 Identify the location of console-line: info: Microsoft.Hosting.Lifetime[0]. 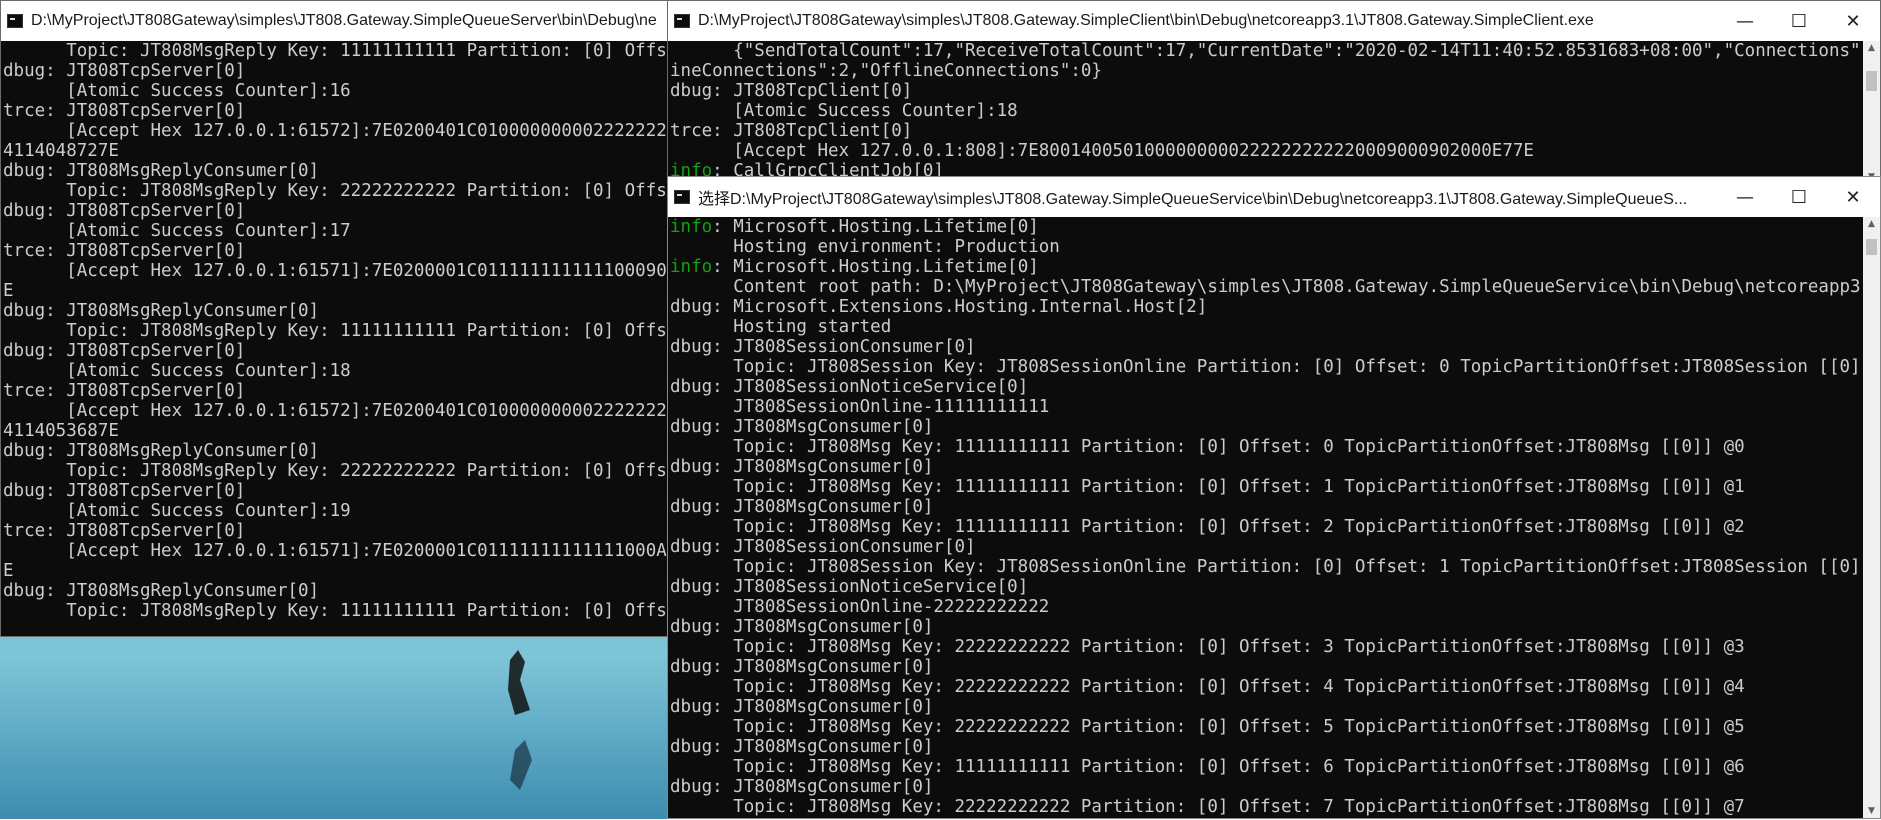
(1266, 227).